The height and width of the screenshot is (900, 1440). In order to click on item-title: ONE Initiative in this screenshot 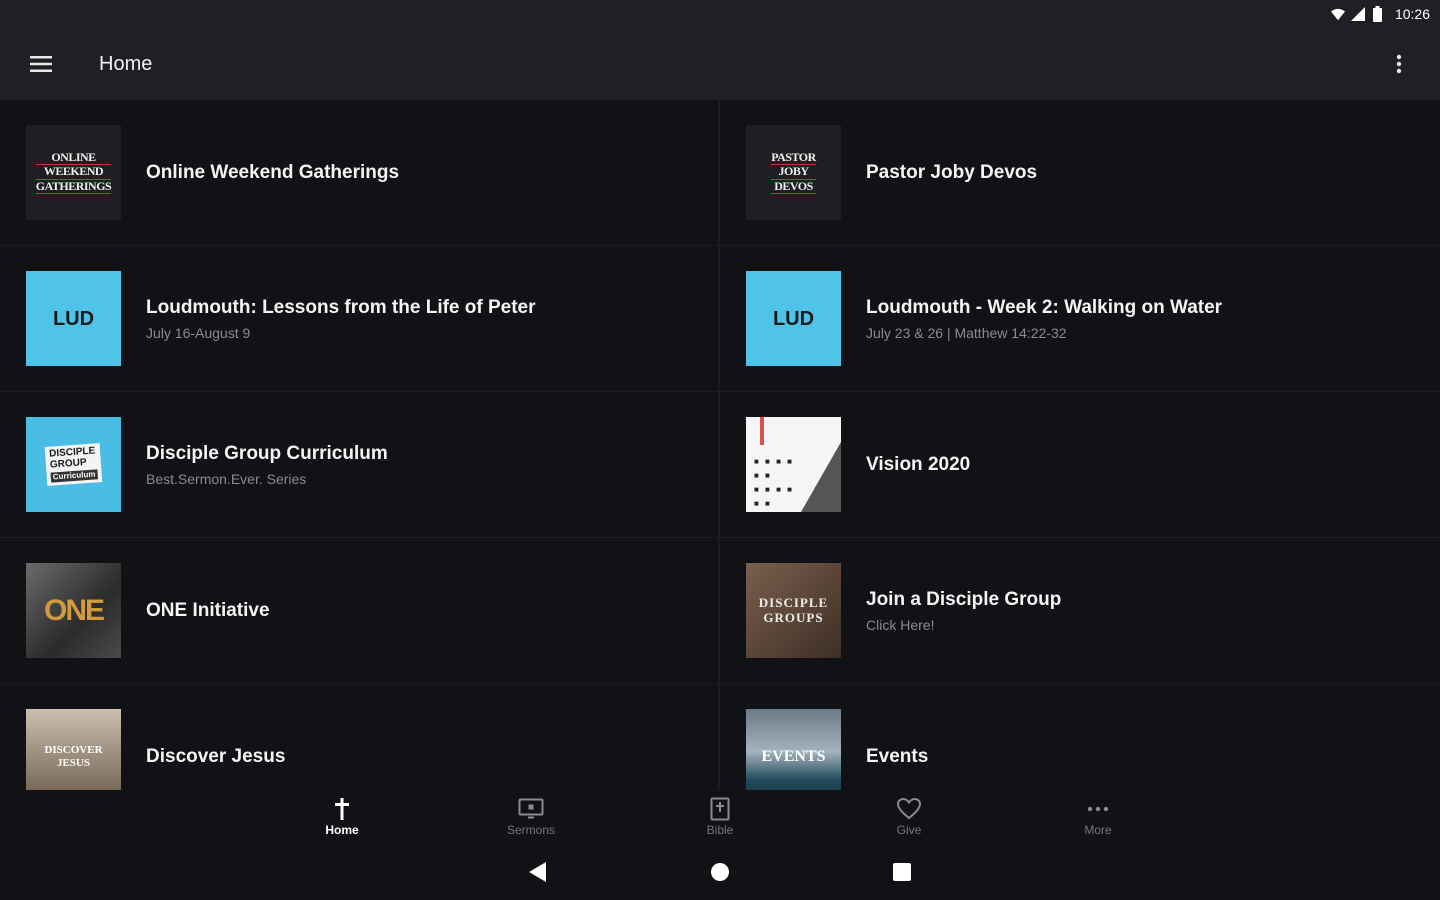, I will do `click(208, 610)`.